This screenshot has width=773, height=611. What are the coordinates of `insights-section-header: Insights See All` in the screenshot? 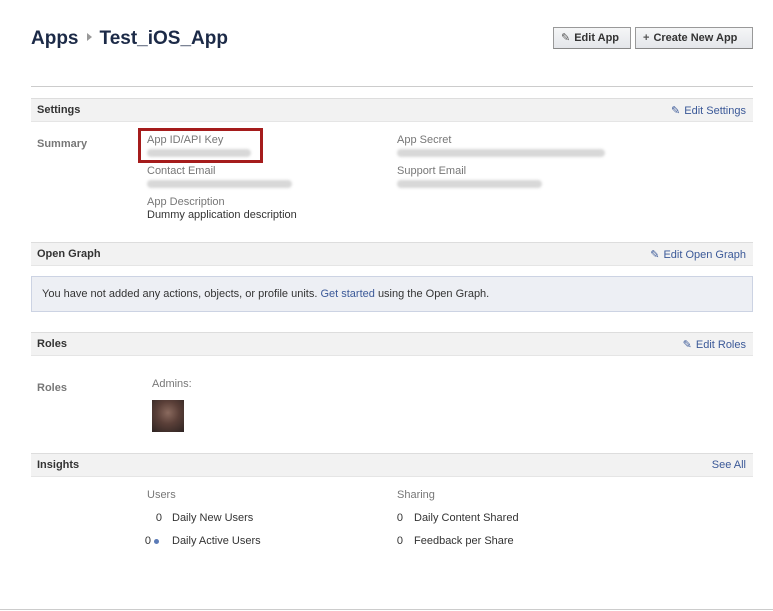 It's located at (392, 465).